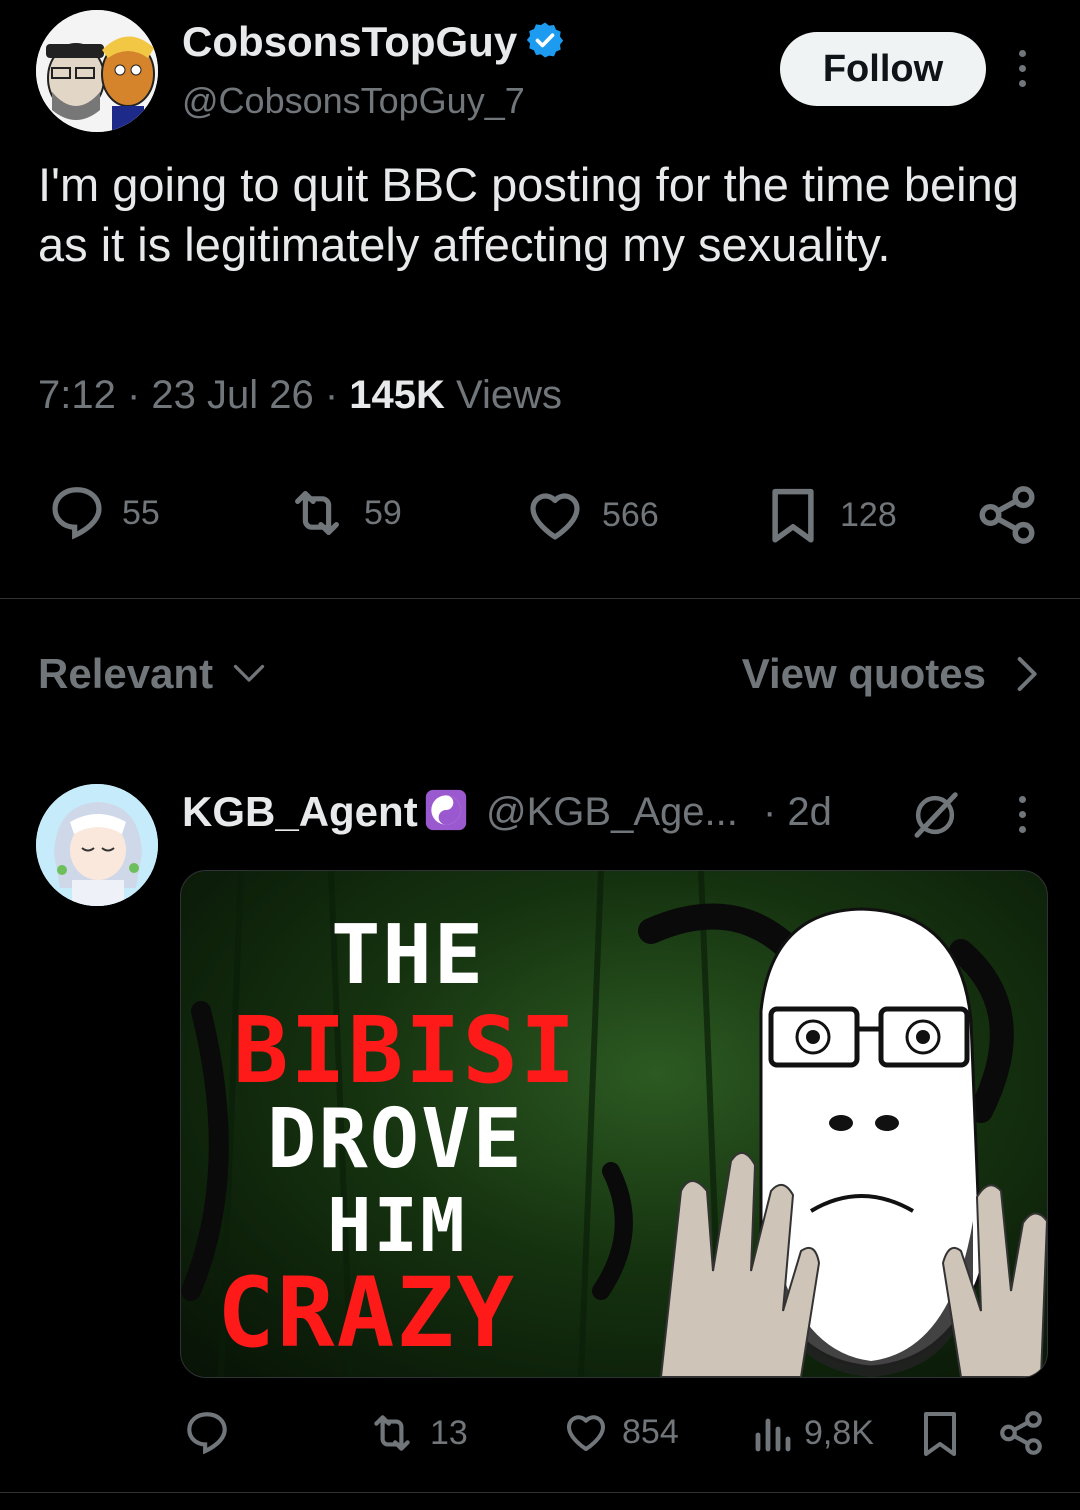 Image resolution: width=1080 pixels, height=1510 pixels. I want to click on sort-dropdown: Relevant, so click(152, 674).